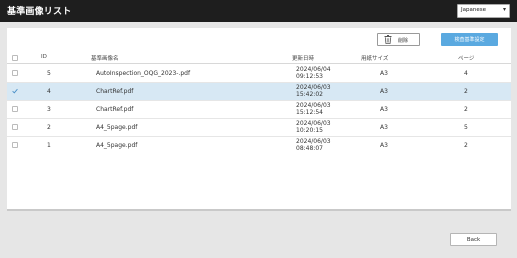  I want to click on table-row: 2 A4_5page.pdf 2024/06/03 10:20:15 A3 5, so click(259, 127).